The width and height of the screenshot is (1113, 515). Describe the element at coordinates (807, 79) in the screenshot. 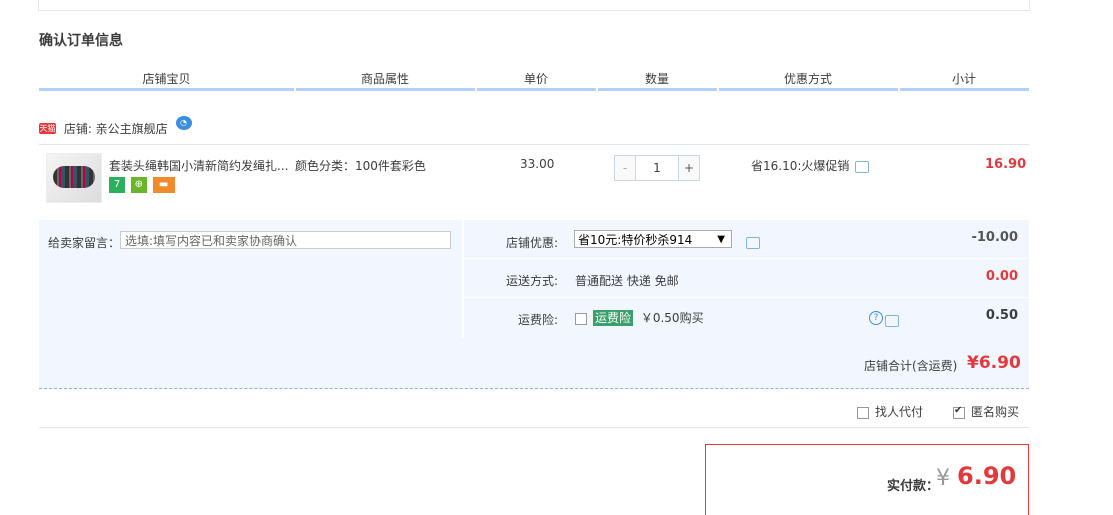

I see `col-header-discount: 优惠方式` at that location.